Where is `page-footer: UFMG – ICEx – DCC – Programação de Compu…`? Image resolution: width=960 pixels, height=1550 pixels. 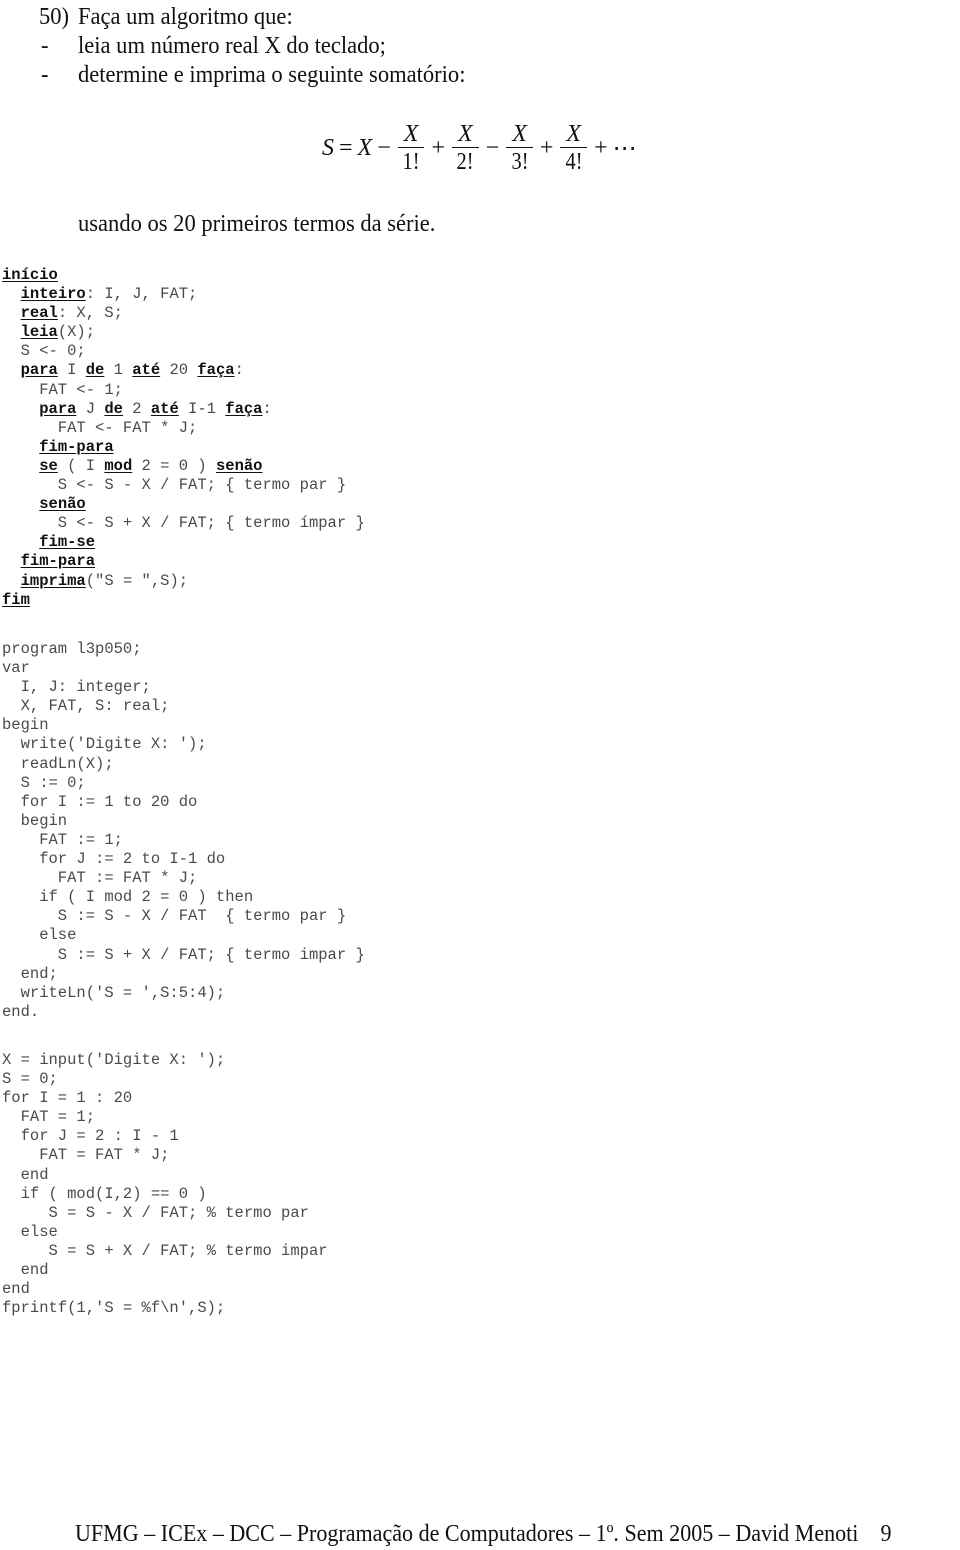 page-footer: UFMG – ICEx – DCC – Programação de Compu… is located at coordinates (483, 1533).